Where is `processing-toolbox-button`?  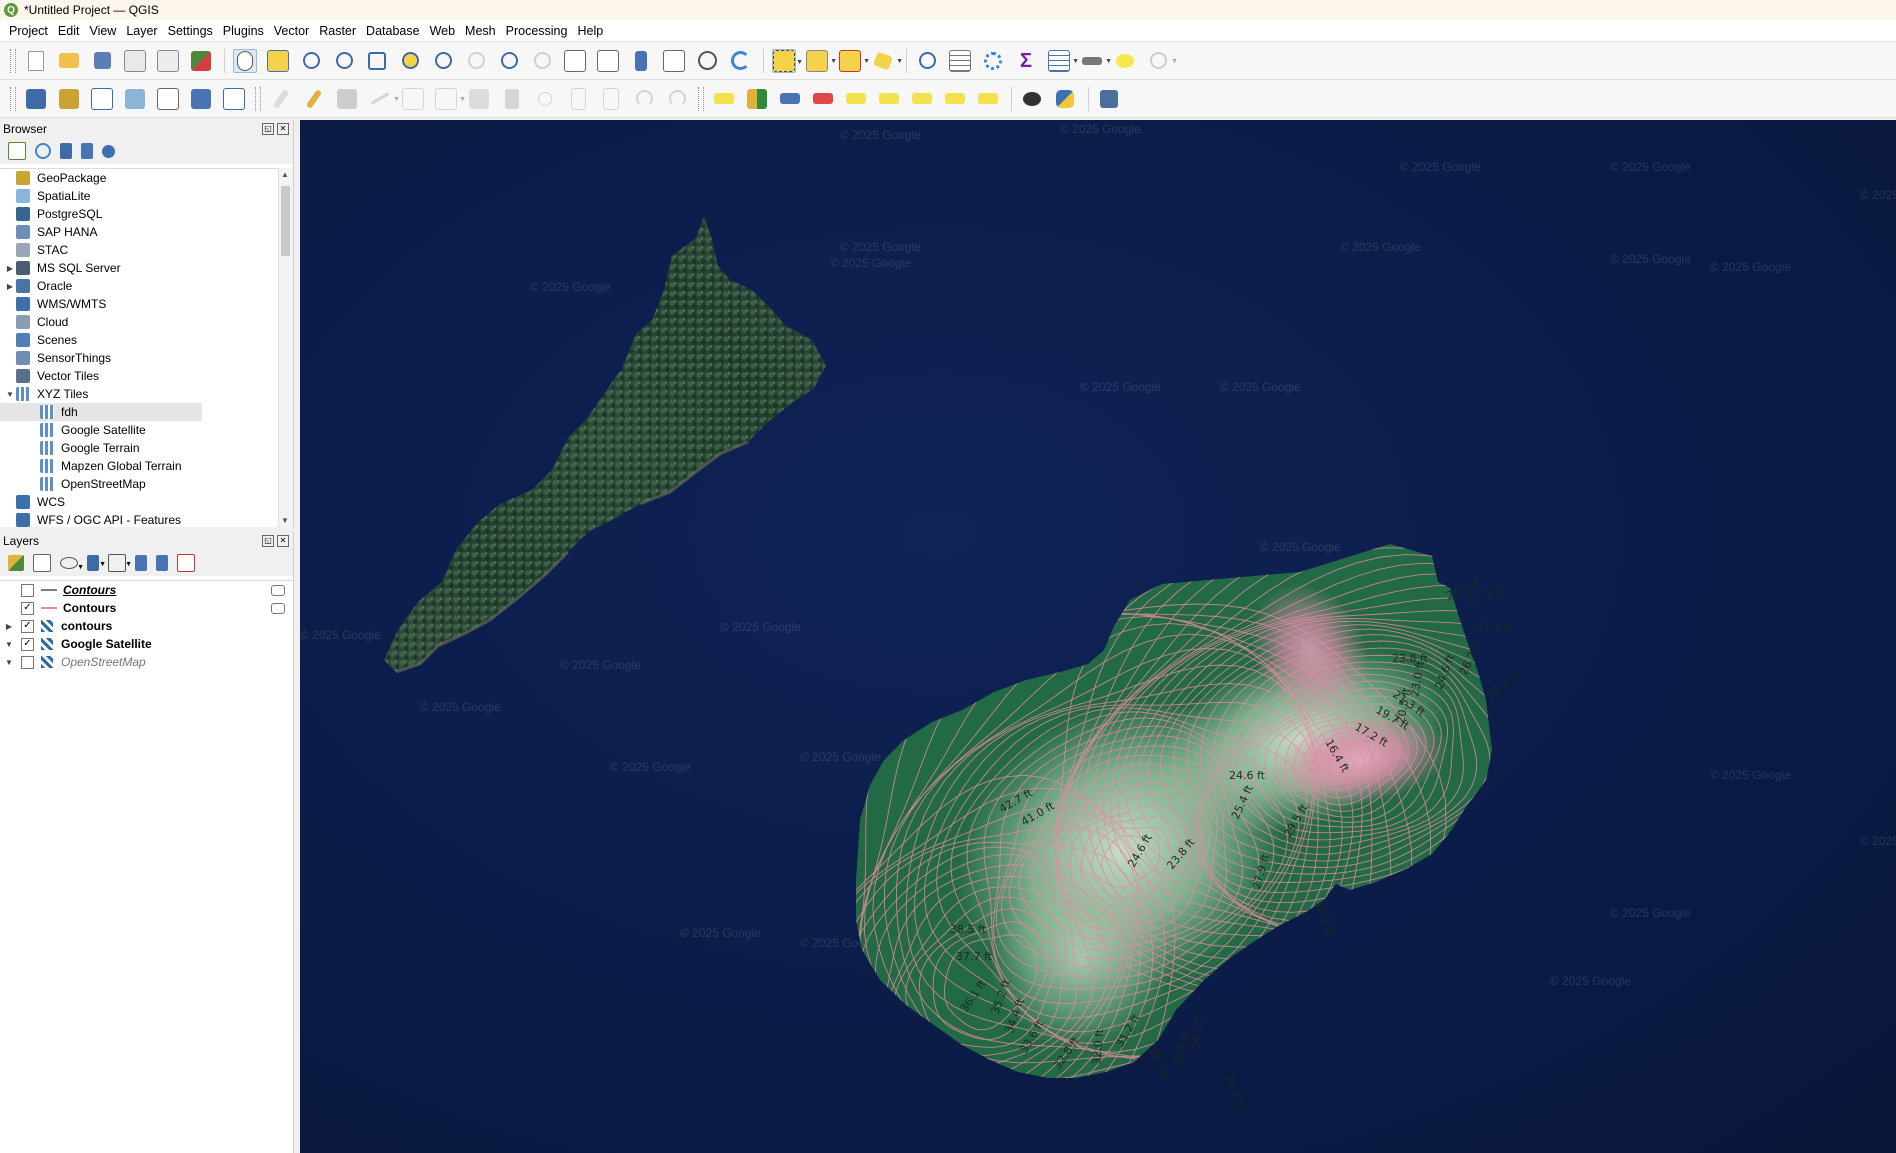
processing-toolbox-button is located at coordinates (993, 61).